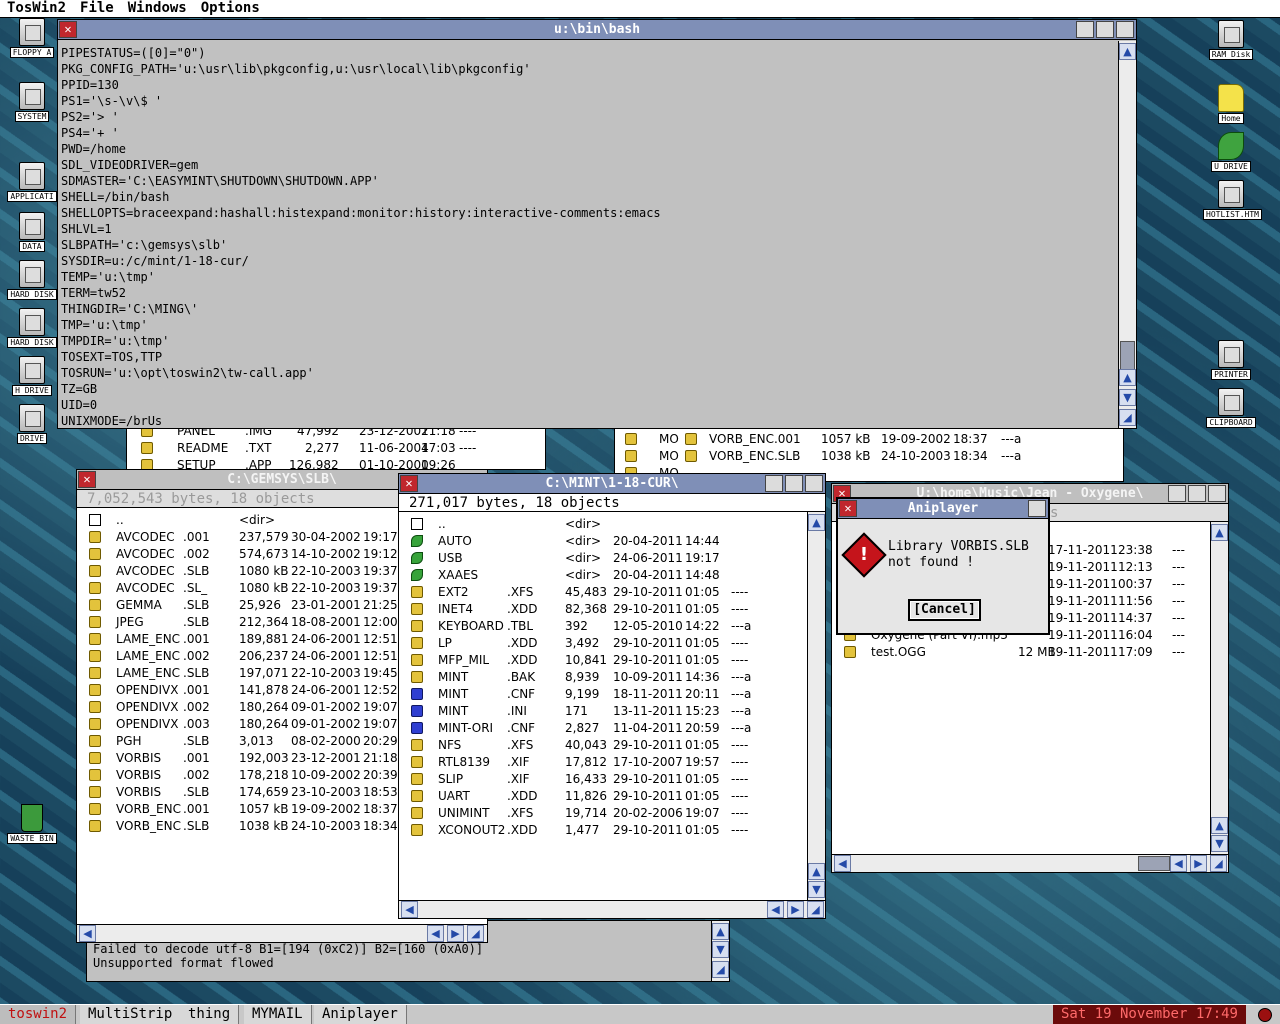 Image resolution: width=1280 pixels, height=1024 pixels. What do you see at coordinates (157, 8) in the screenshot?
I see `menu-windows: Windows` at bounding box center [157, 8].